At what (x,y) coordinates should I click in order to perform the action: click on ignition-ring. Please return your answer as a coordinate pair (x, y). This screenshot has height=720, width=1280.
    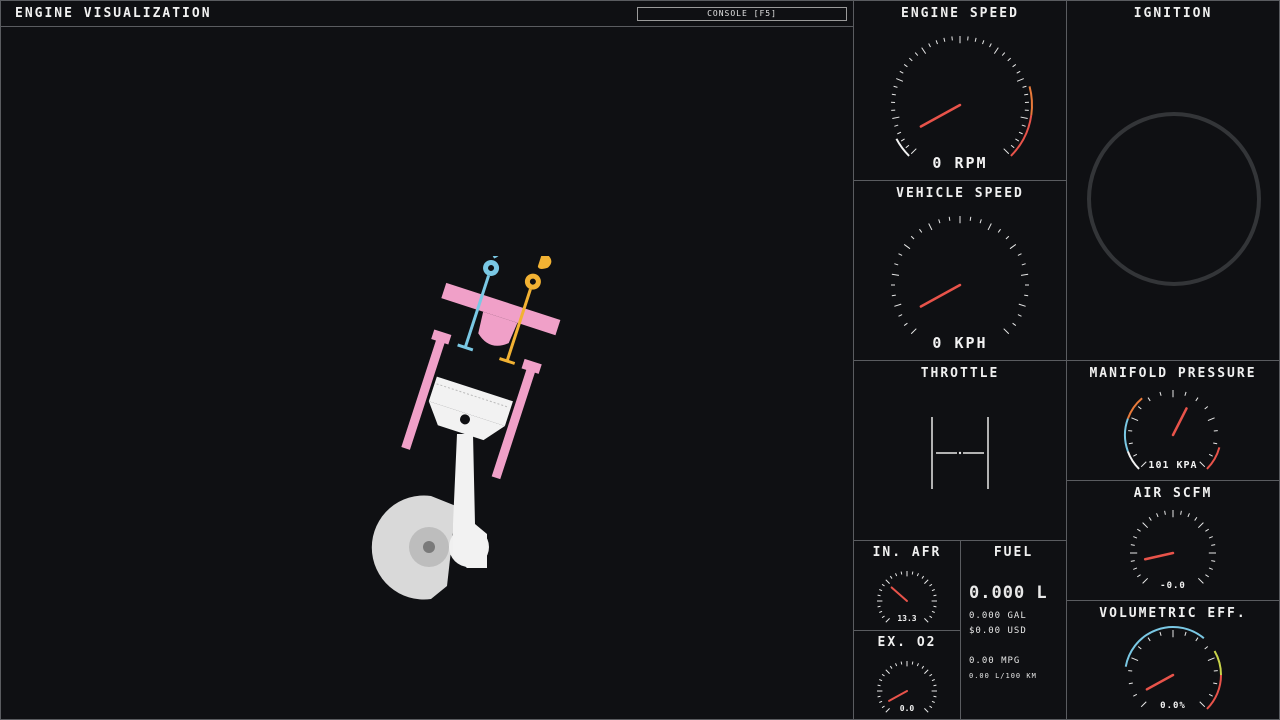
    Looking at the image, I should click on (1174, 199).